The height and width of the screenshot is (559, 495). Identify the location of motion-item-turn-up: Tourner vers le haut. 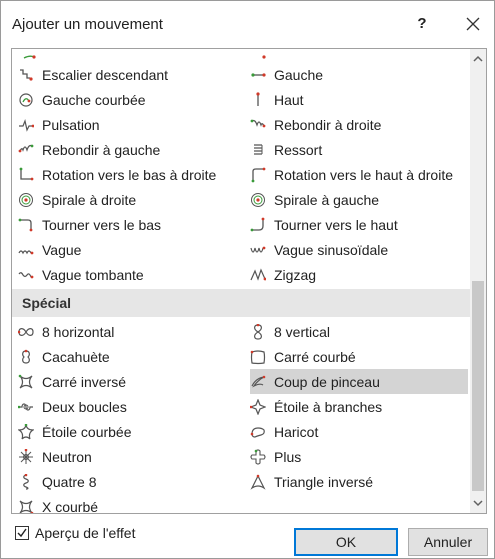
(359, 224).